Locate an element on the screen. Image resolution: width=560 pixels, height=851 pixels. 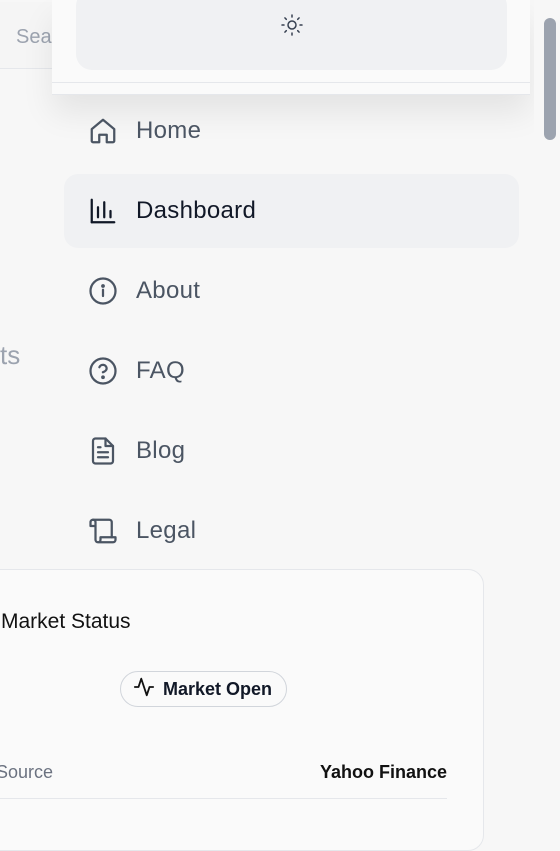
data-source-row: n Source Yahoo Finance is located at coordinates (223, 779).